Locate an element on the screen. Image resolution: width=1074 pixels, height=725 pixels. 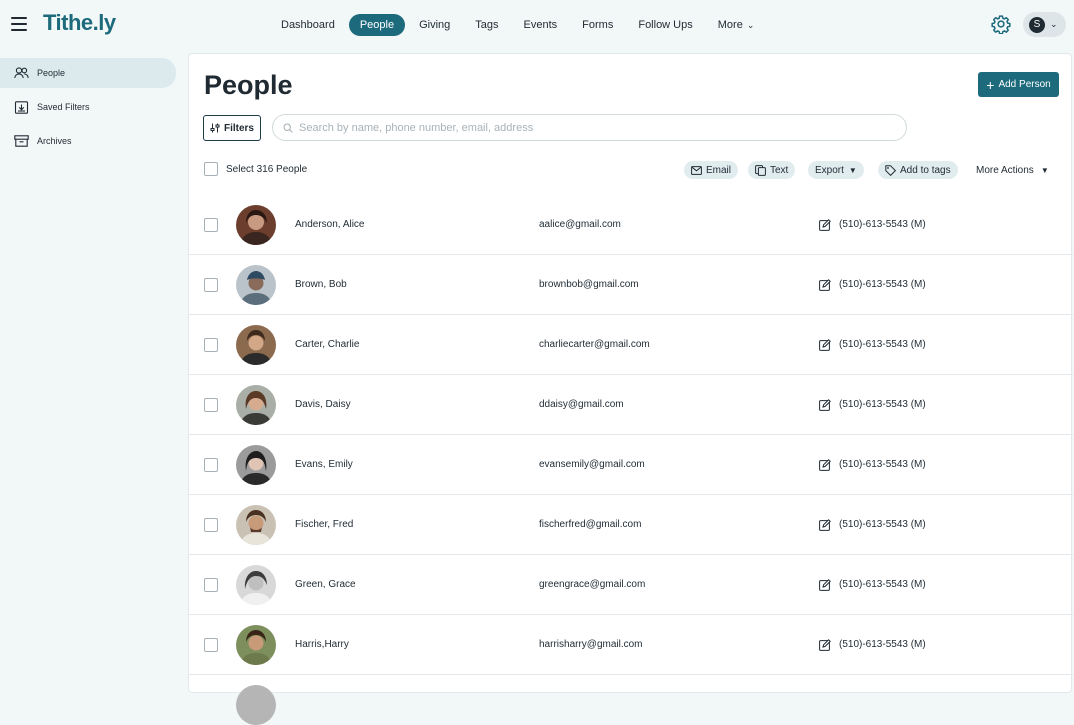
person-email: greengrace@gmail.com is located at coordinates (592, 584).